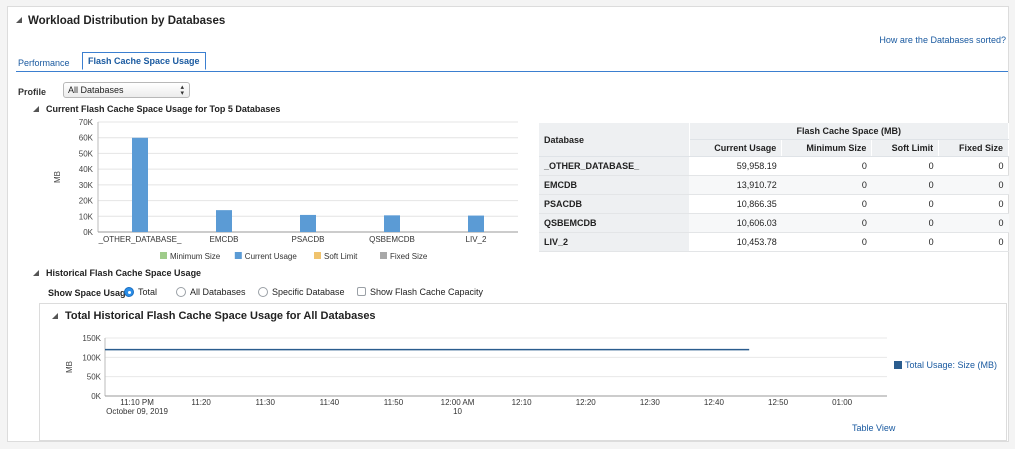 The height and width of the screenshot is (449, 1015). Describe the element at coordinates (126, 90) in the screenshot. I see `profile-select: All Databases ▴ ▾` at that location.